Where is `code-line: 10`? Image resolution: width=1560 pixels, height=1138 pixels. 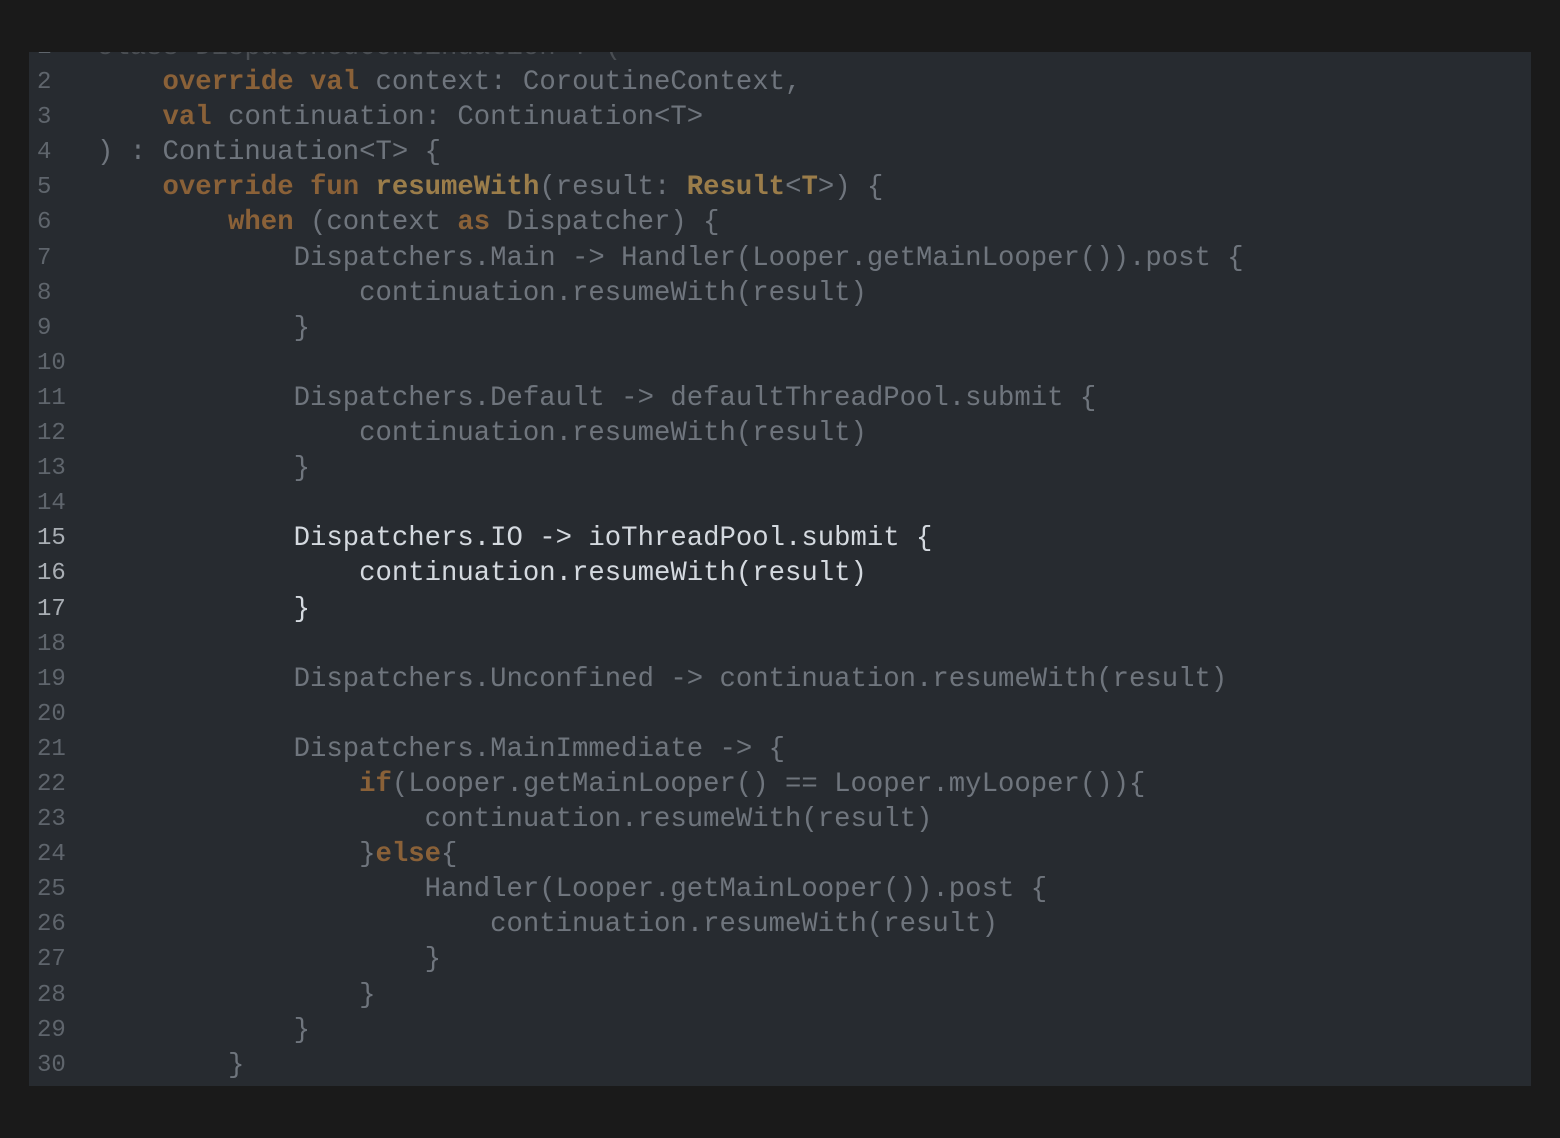
code-line: 10 is located at coordinates (780, 363).